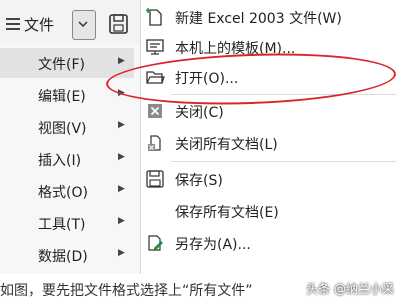  I want to click on menu-item-label: 工具(T), so click(62, 225).